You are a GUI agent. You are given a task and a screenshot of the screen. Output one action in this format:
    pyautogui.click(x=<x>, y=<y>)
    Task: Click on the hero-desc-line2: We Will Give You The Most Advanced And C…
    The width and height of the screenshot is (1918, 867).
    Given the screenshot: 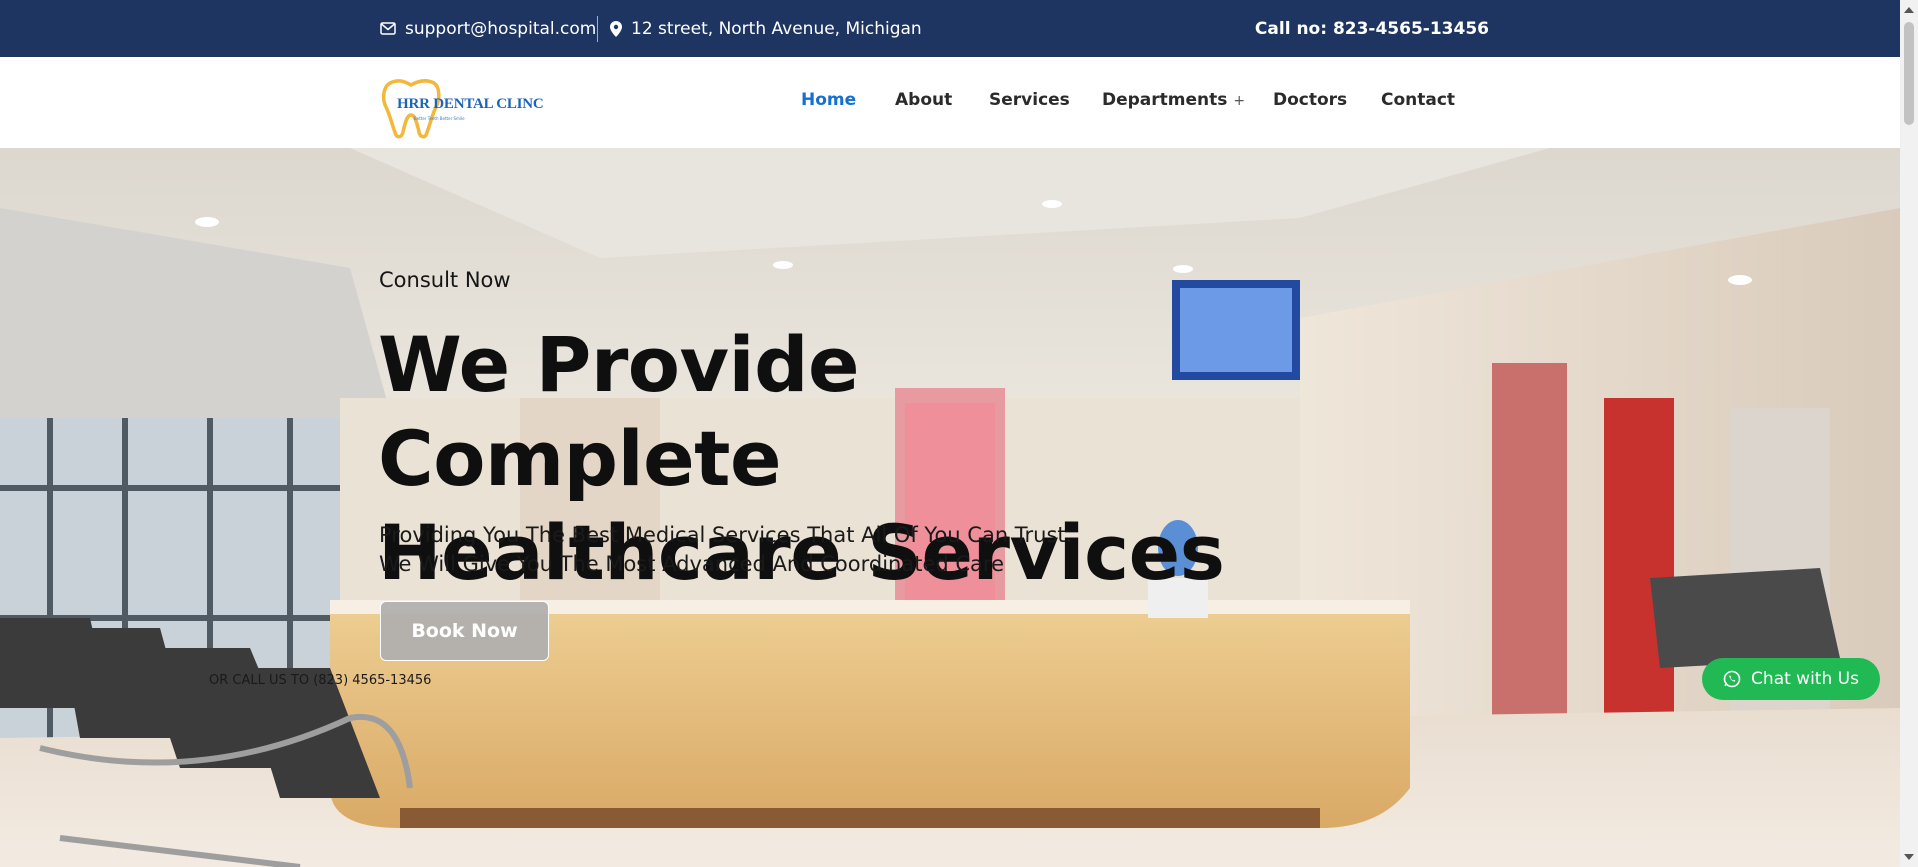 What is the action you would take?
    pyautogui.click(x=691, y=564)
    